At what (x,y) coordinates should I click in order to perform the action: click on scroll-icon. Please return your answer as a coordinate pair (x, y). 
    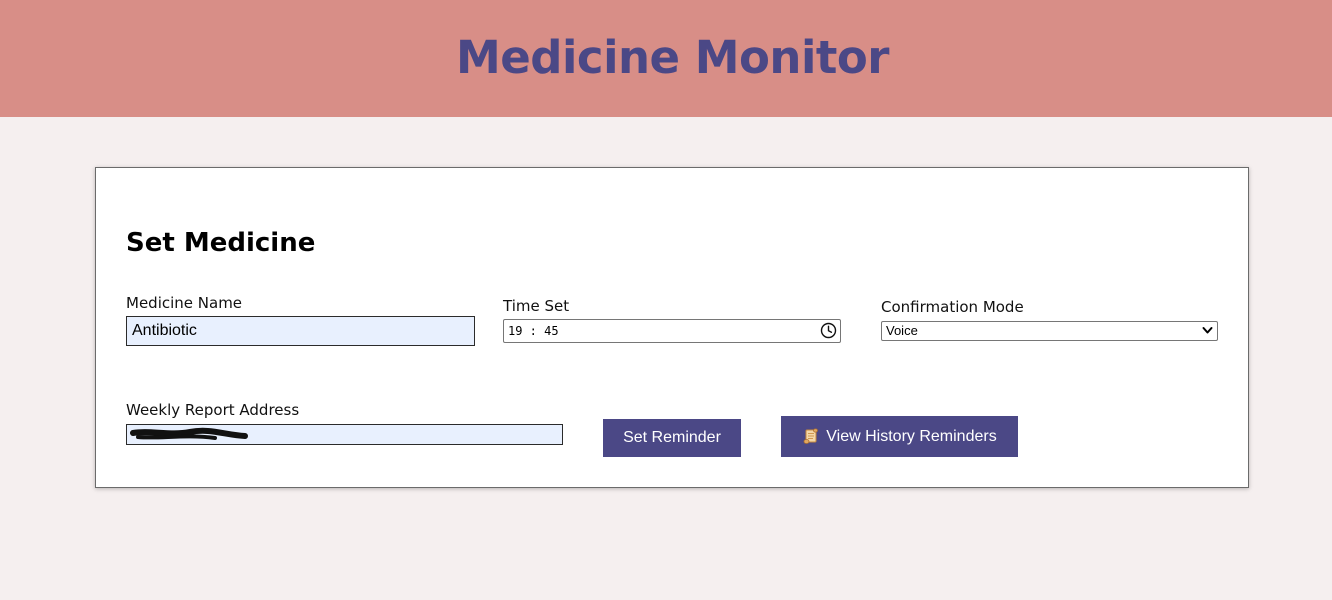
    Looking at the image, I should click on (811, 436).